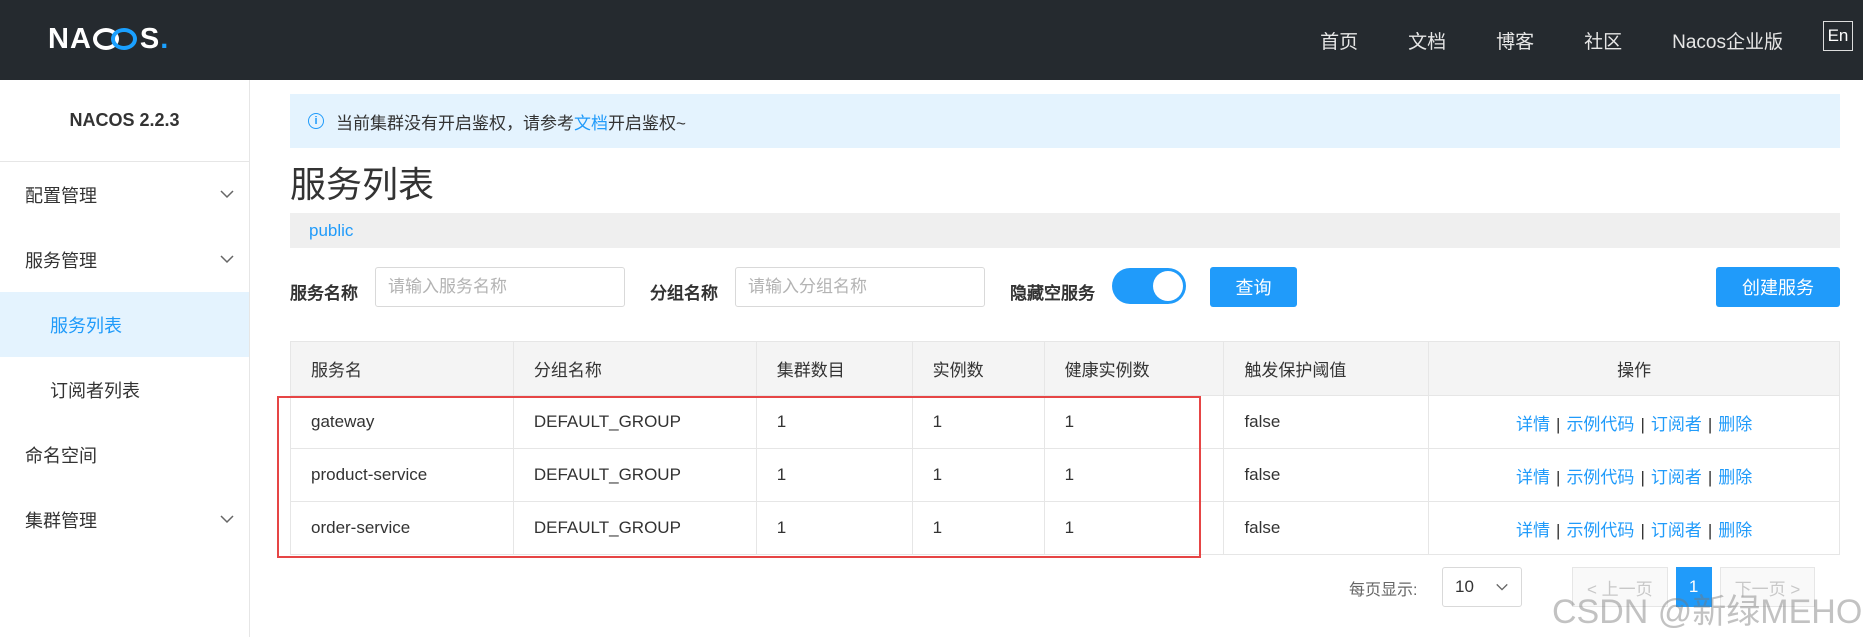 This screenshot has width=1863, height=637. Describe the element at coordinates (1427, 40) in the screenshot. I see `nav-docs-link: 文档` at that location.